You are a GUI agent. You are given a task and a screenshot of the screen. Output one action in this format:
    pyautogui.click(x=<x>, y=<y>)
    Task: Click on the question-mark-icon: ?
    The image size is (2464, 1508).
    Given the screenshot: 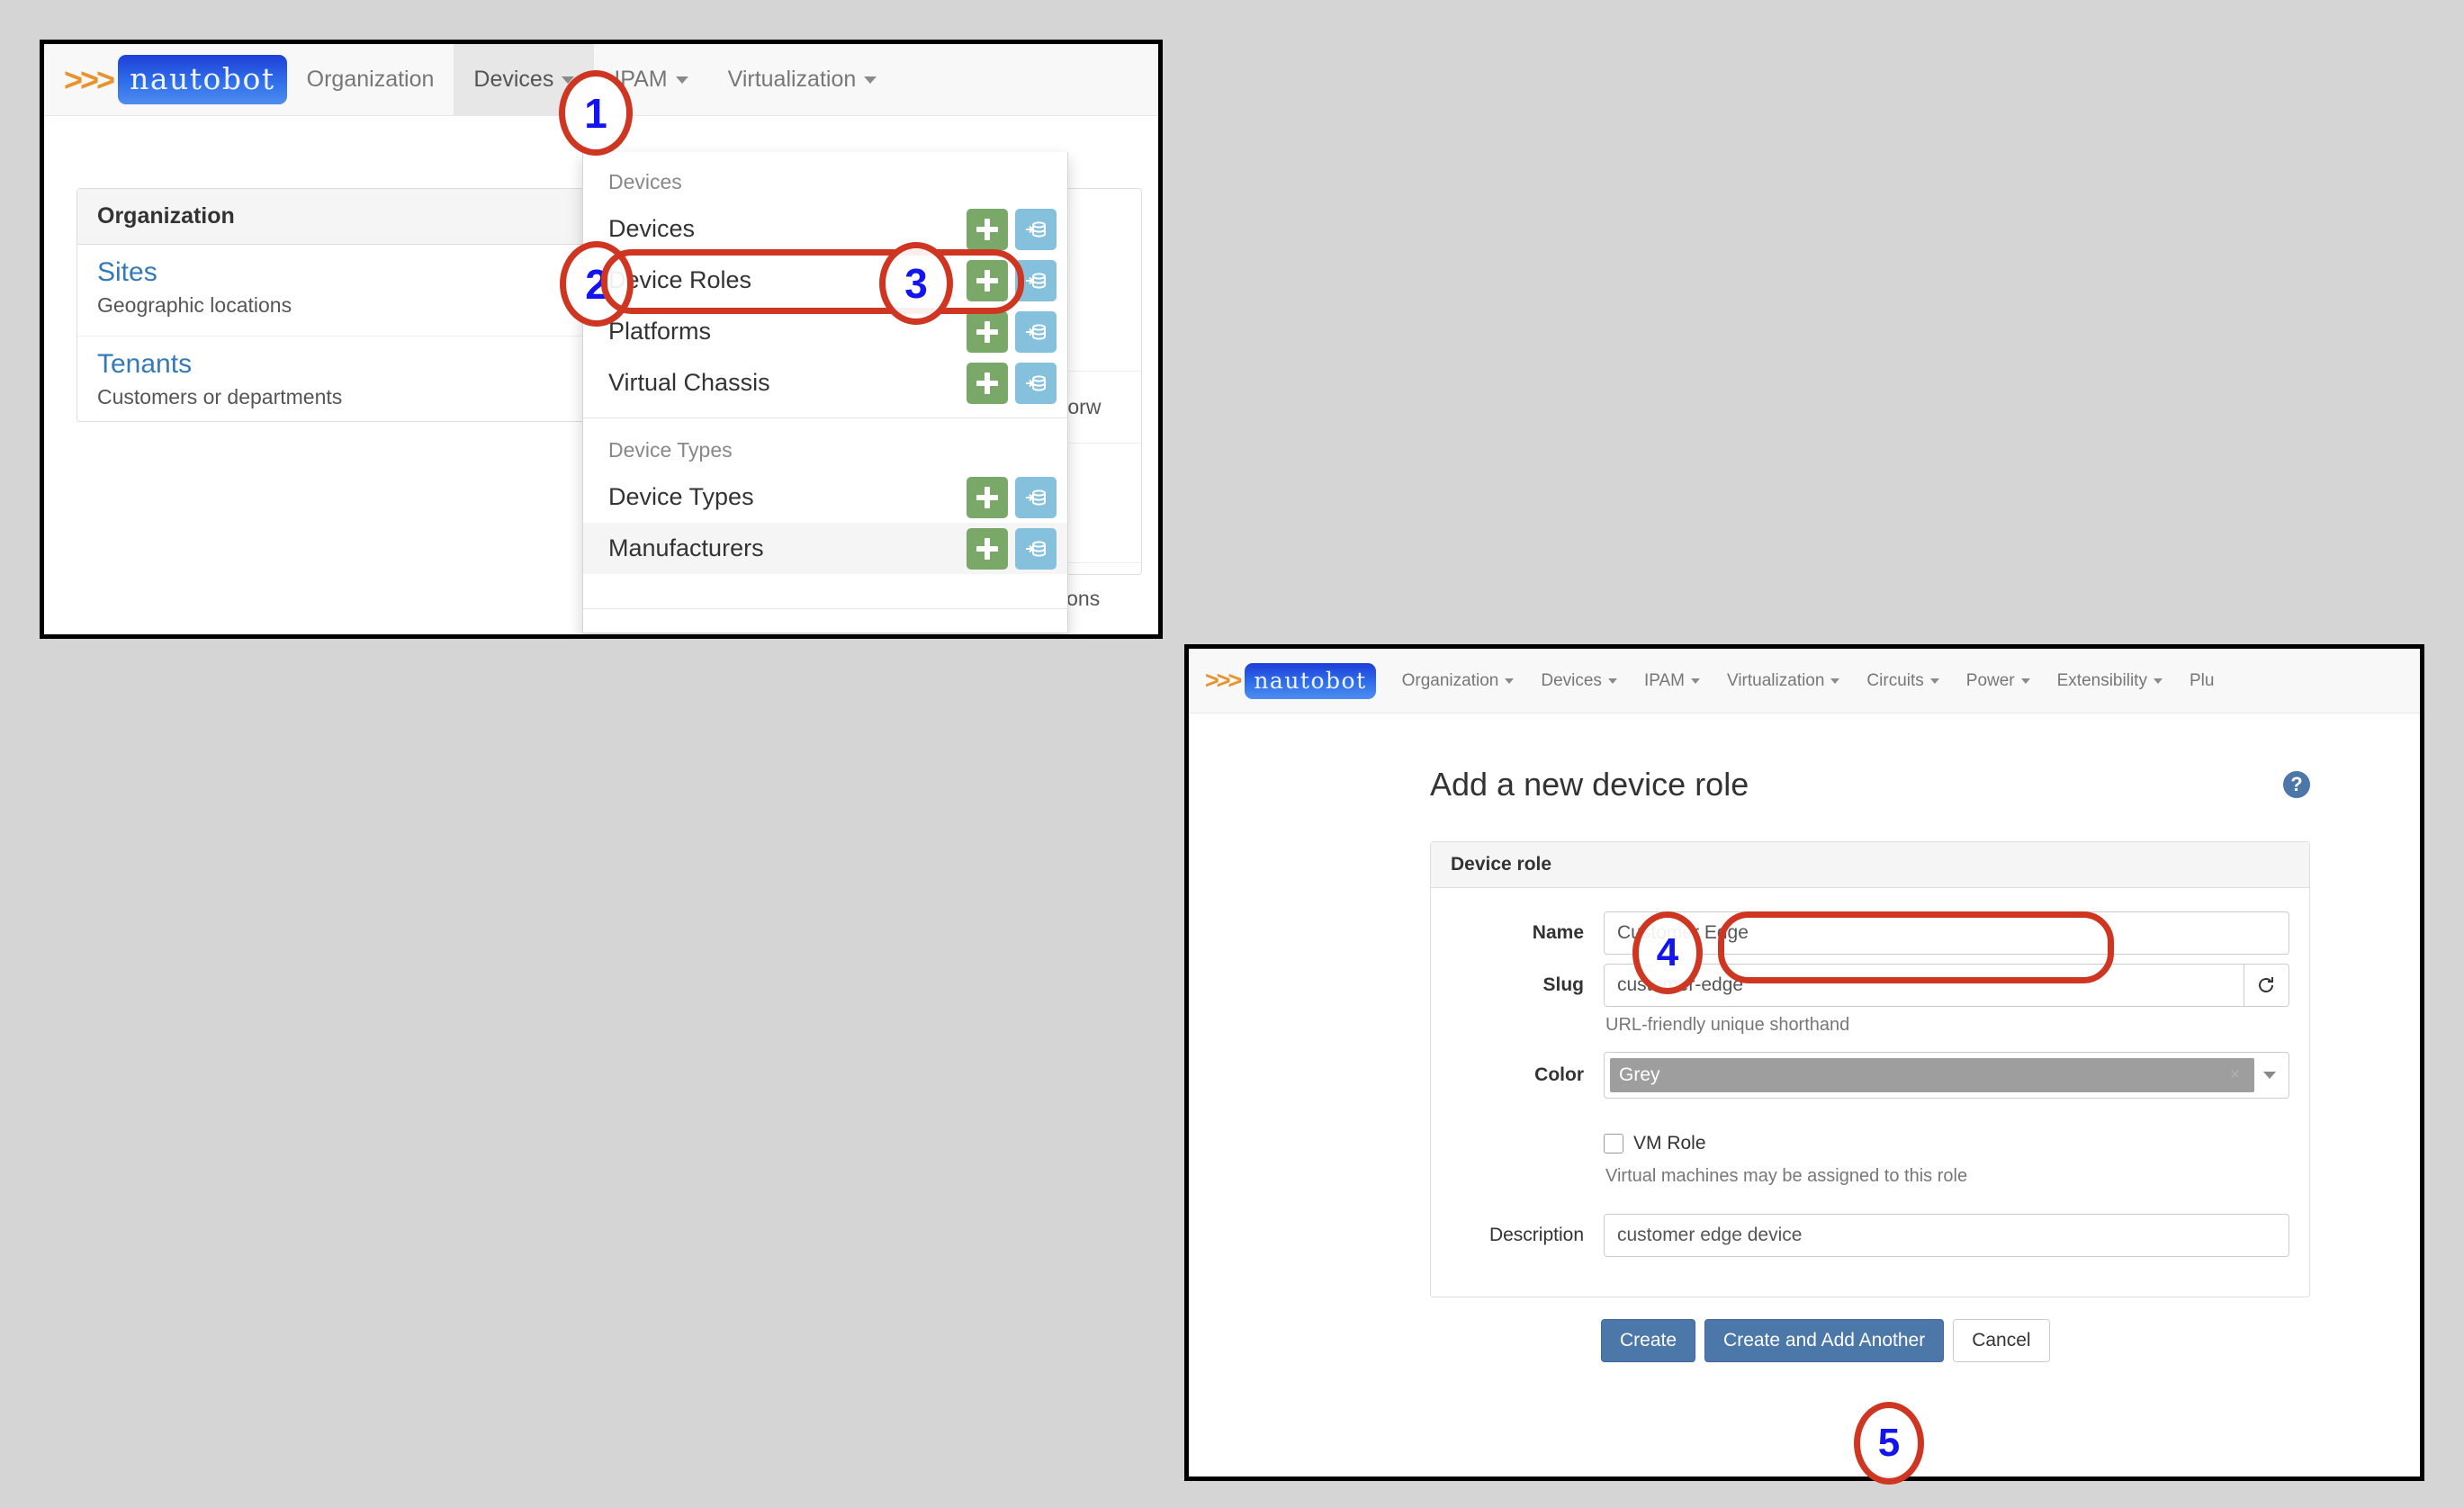 What is the action you would take?
    pyautogui.click(x=2296, y=785)
    